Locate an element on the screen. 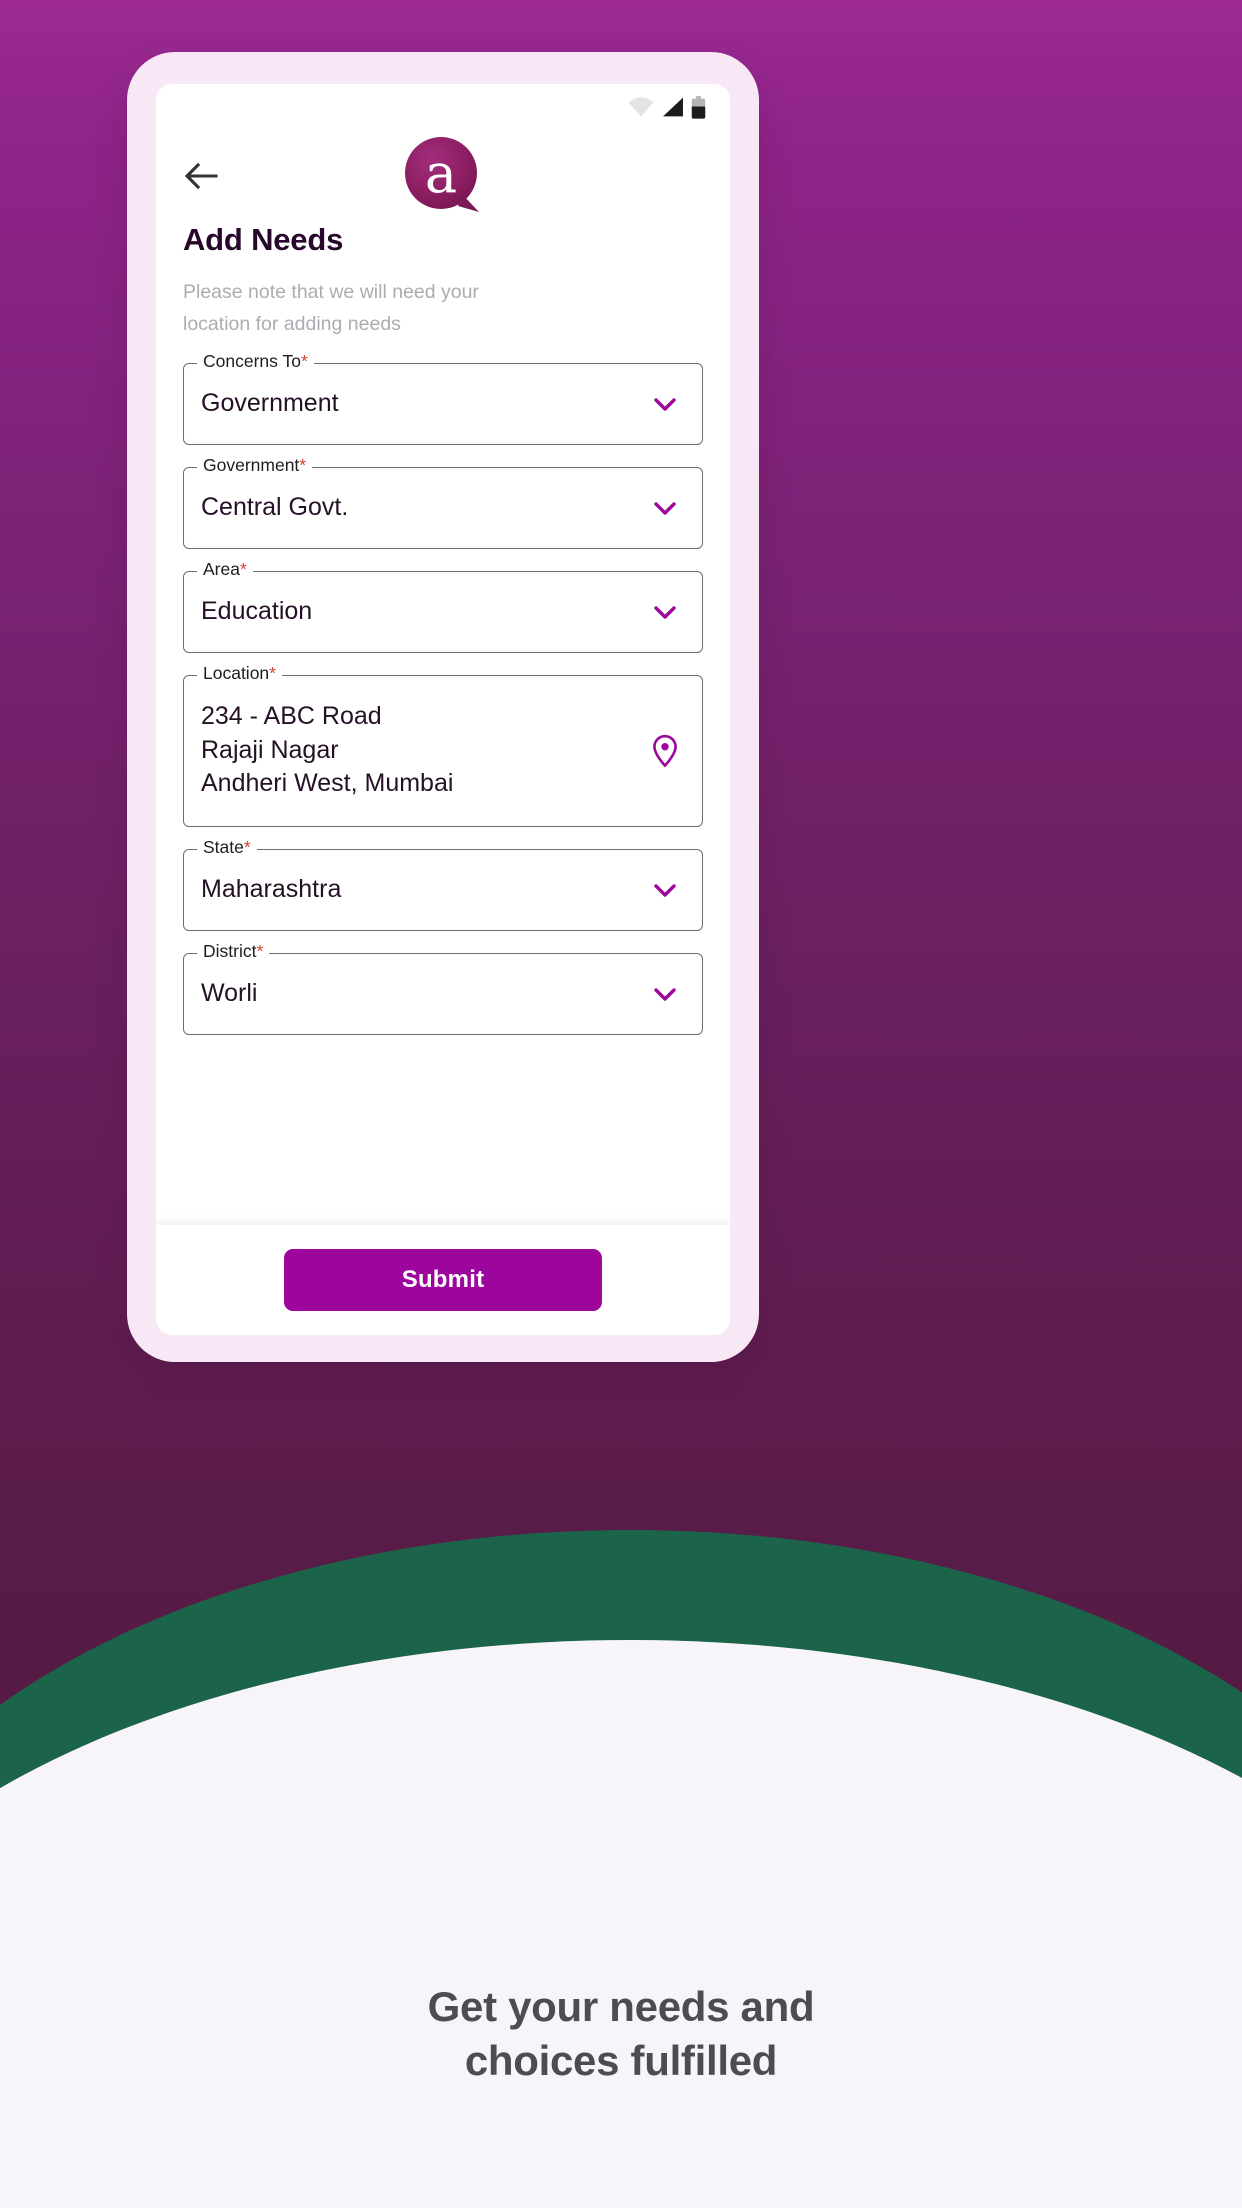 This screenshot has width=1242, height=2208. field-district: District* Worli is located at coordinates (443, 988).